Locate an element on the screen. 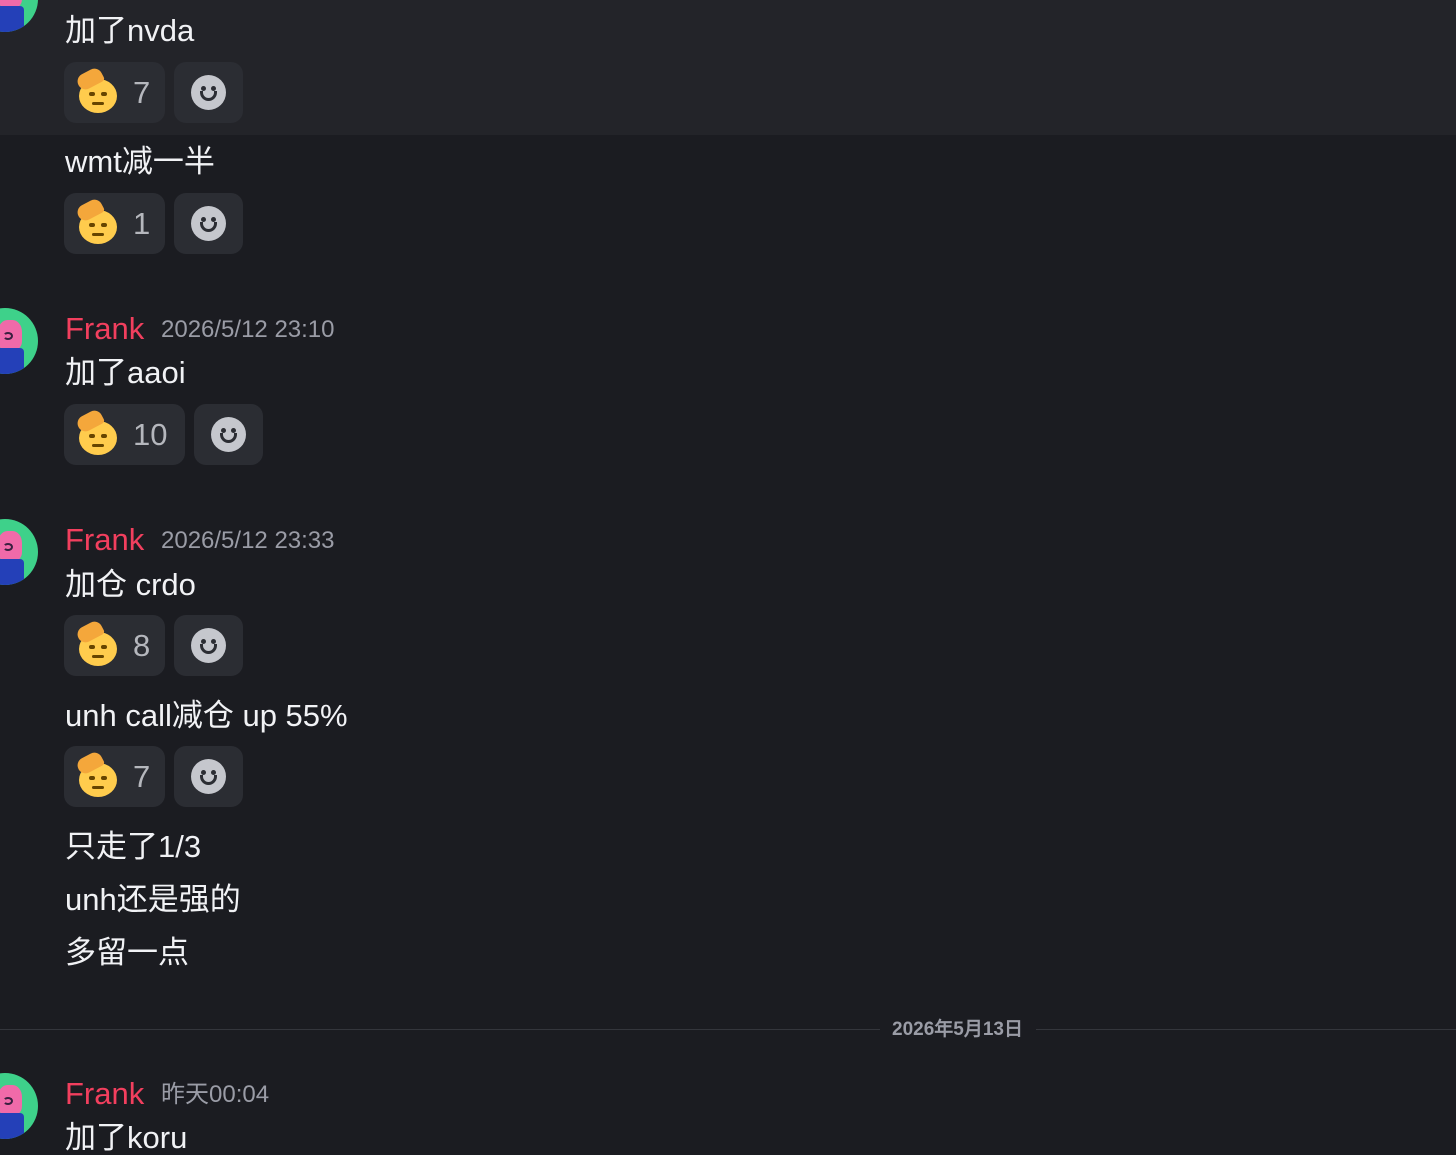 Image resolution: width=1456 pixels, height=1155 pixels. message-text: unh call减仓 up 55% is located at coordinates (206, 715).